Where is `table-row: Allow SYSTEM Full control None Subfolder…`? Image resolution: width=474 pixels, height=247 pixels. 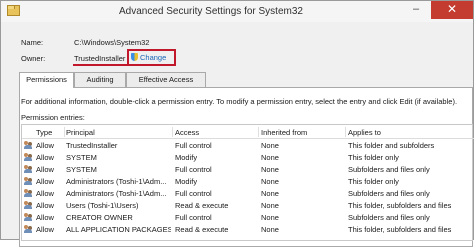 table-row: Allow SYSTEM Full control None Subfolder… is located at coordinates (248, 169).